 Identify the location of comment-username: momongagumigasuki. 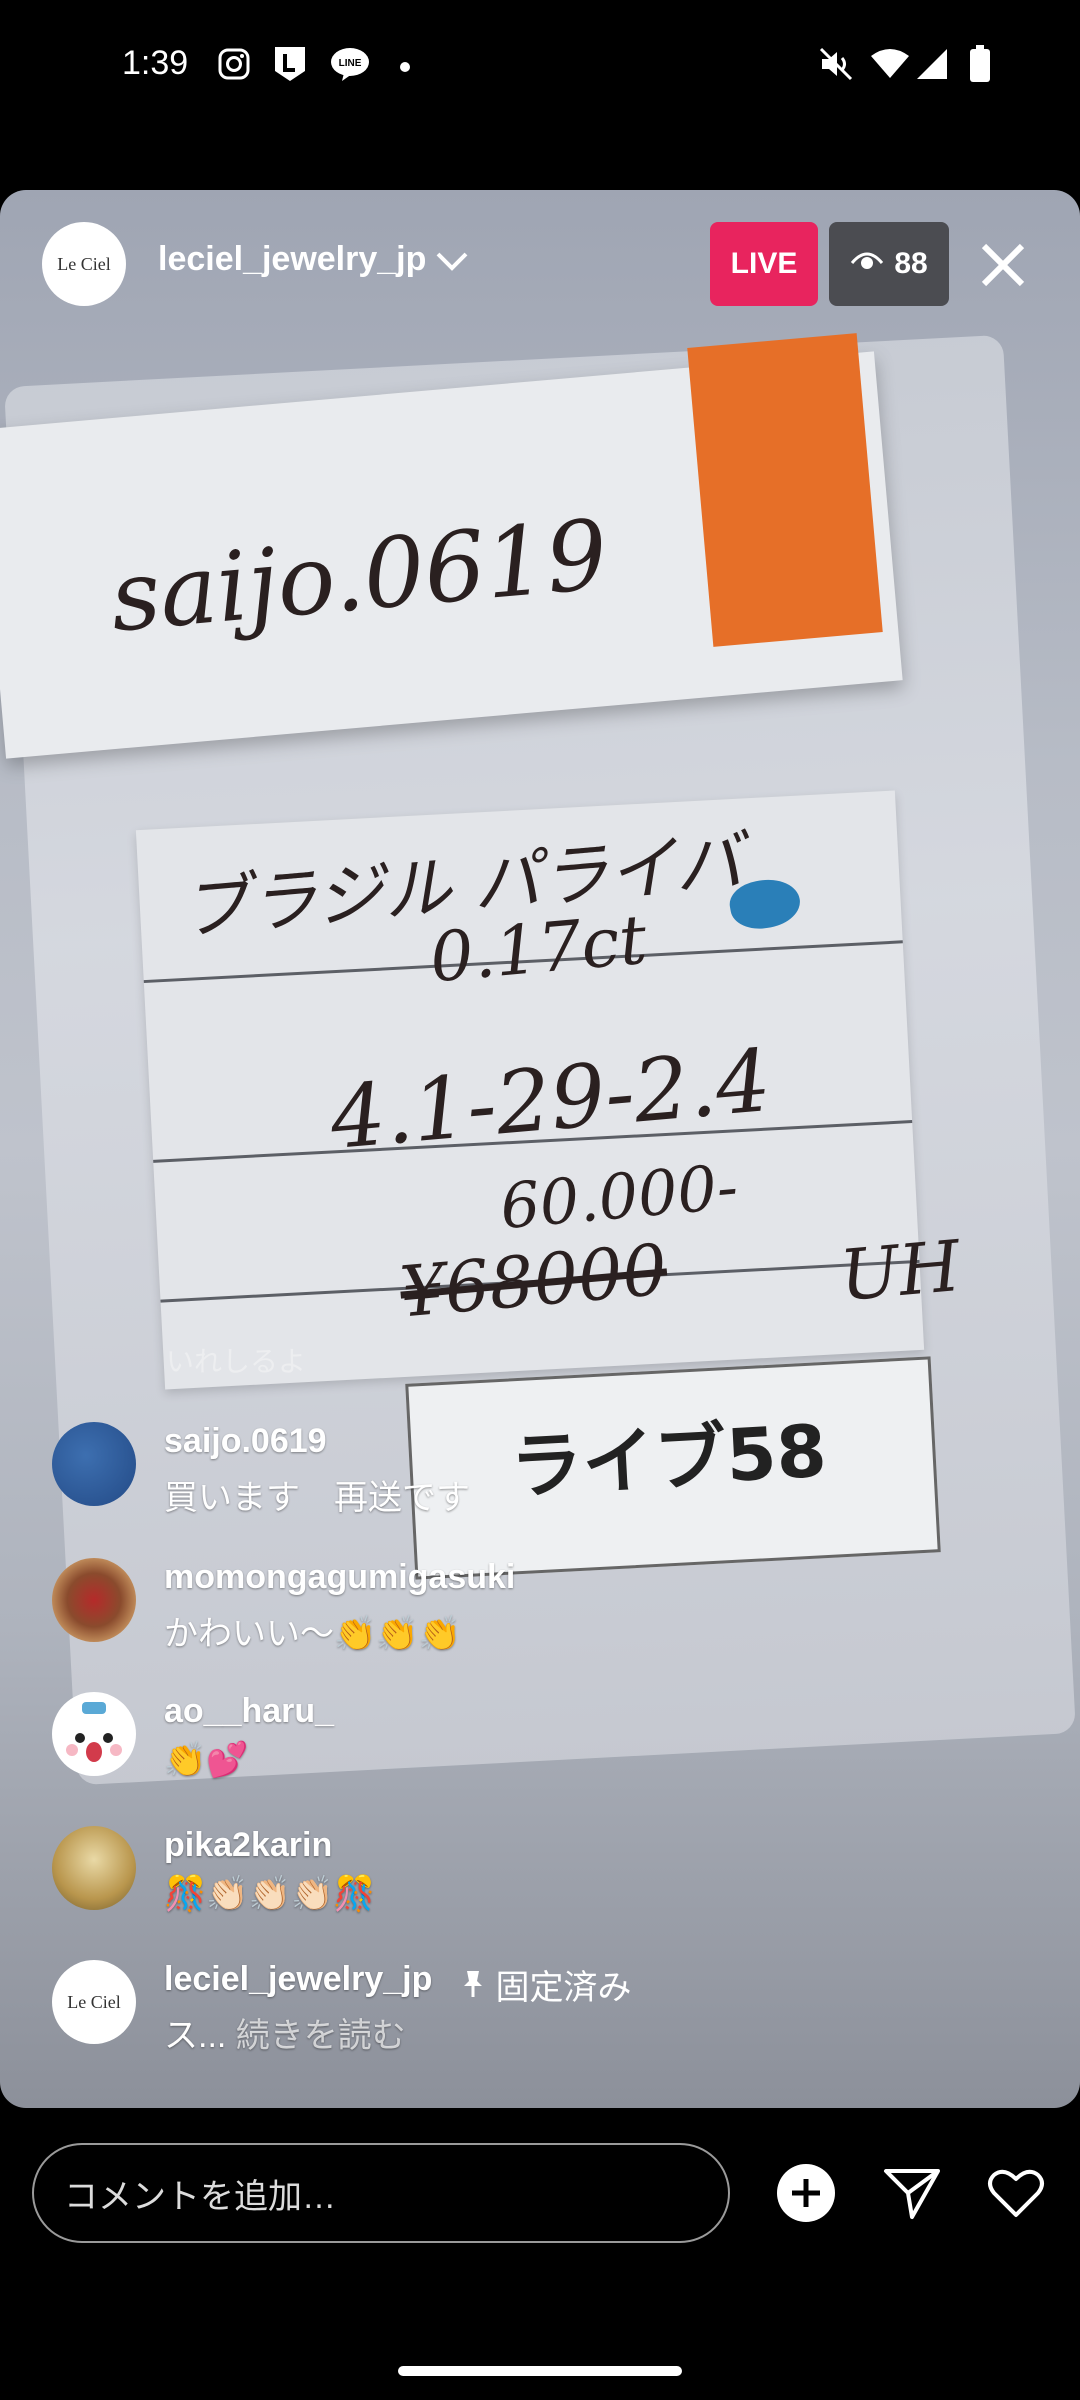
(339, 1577).